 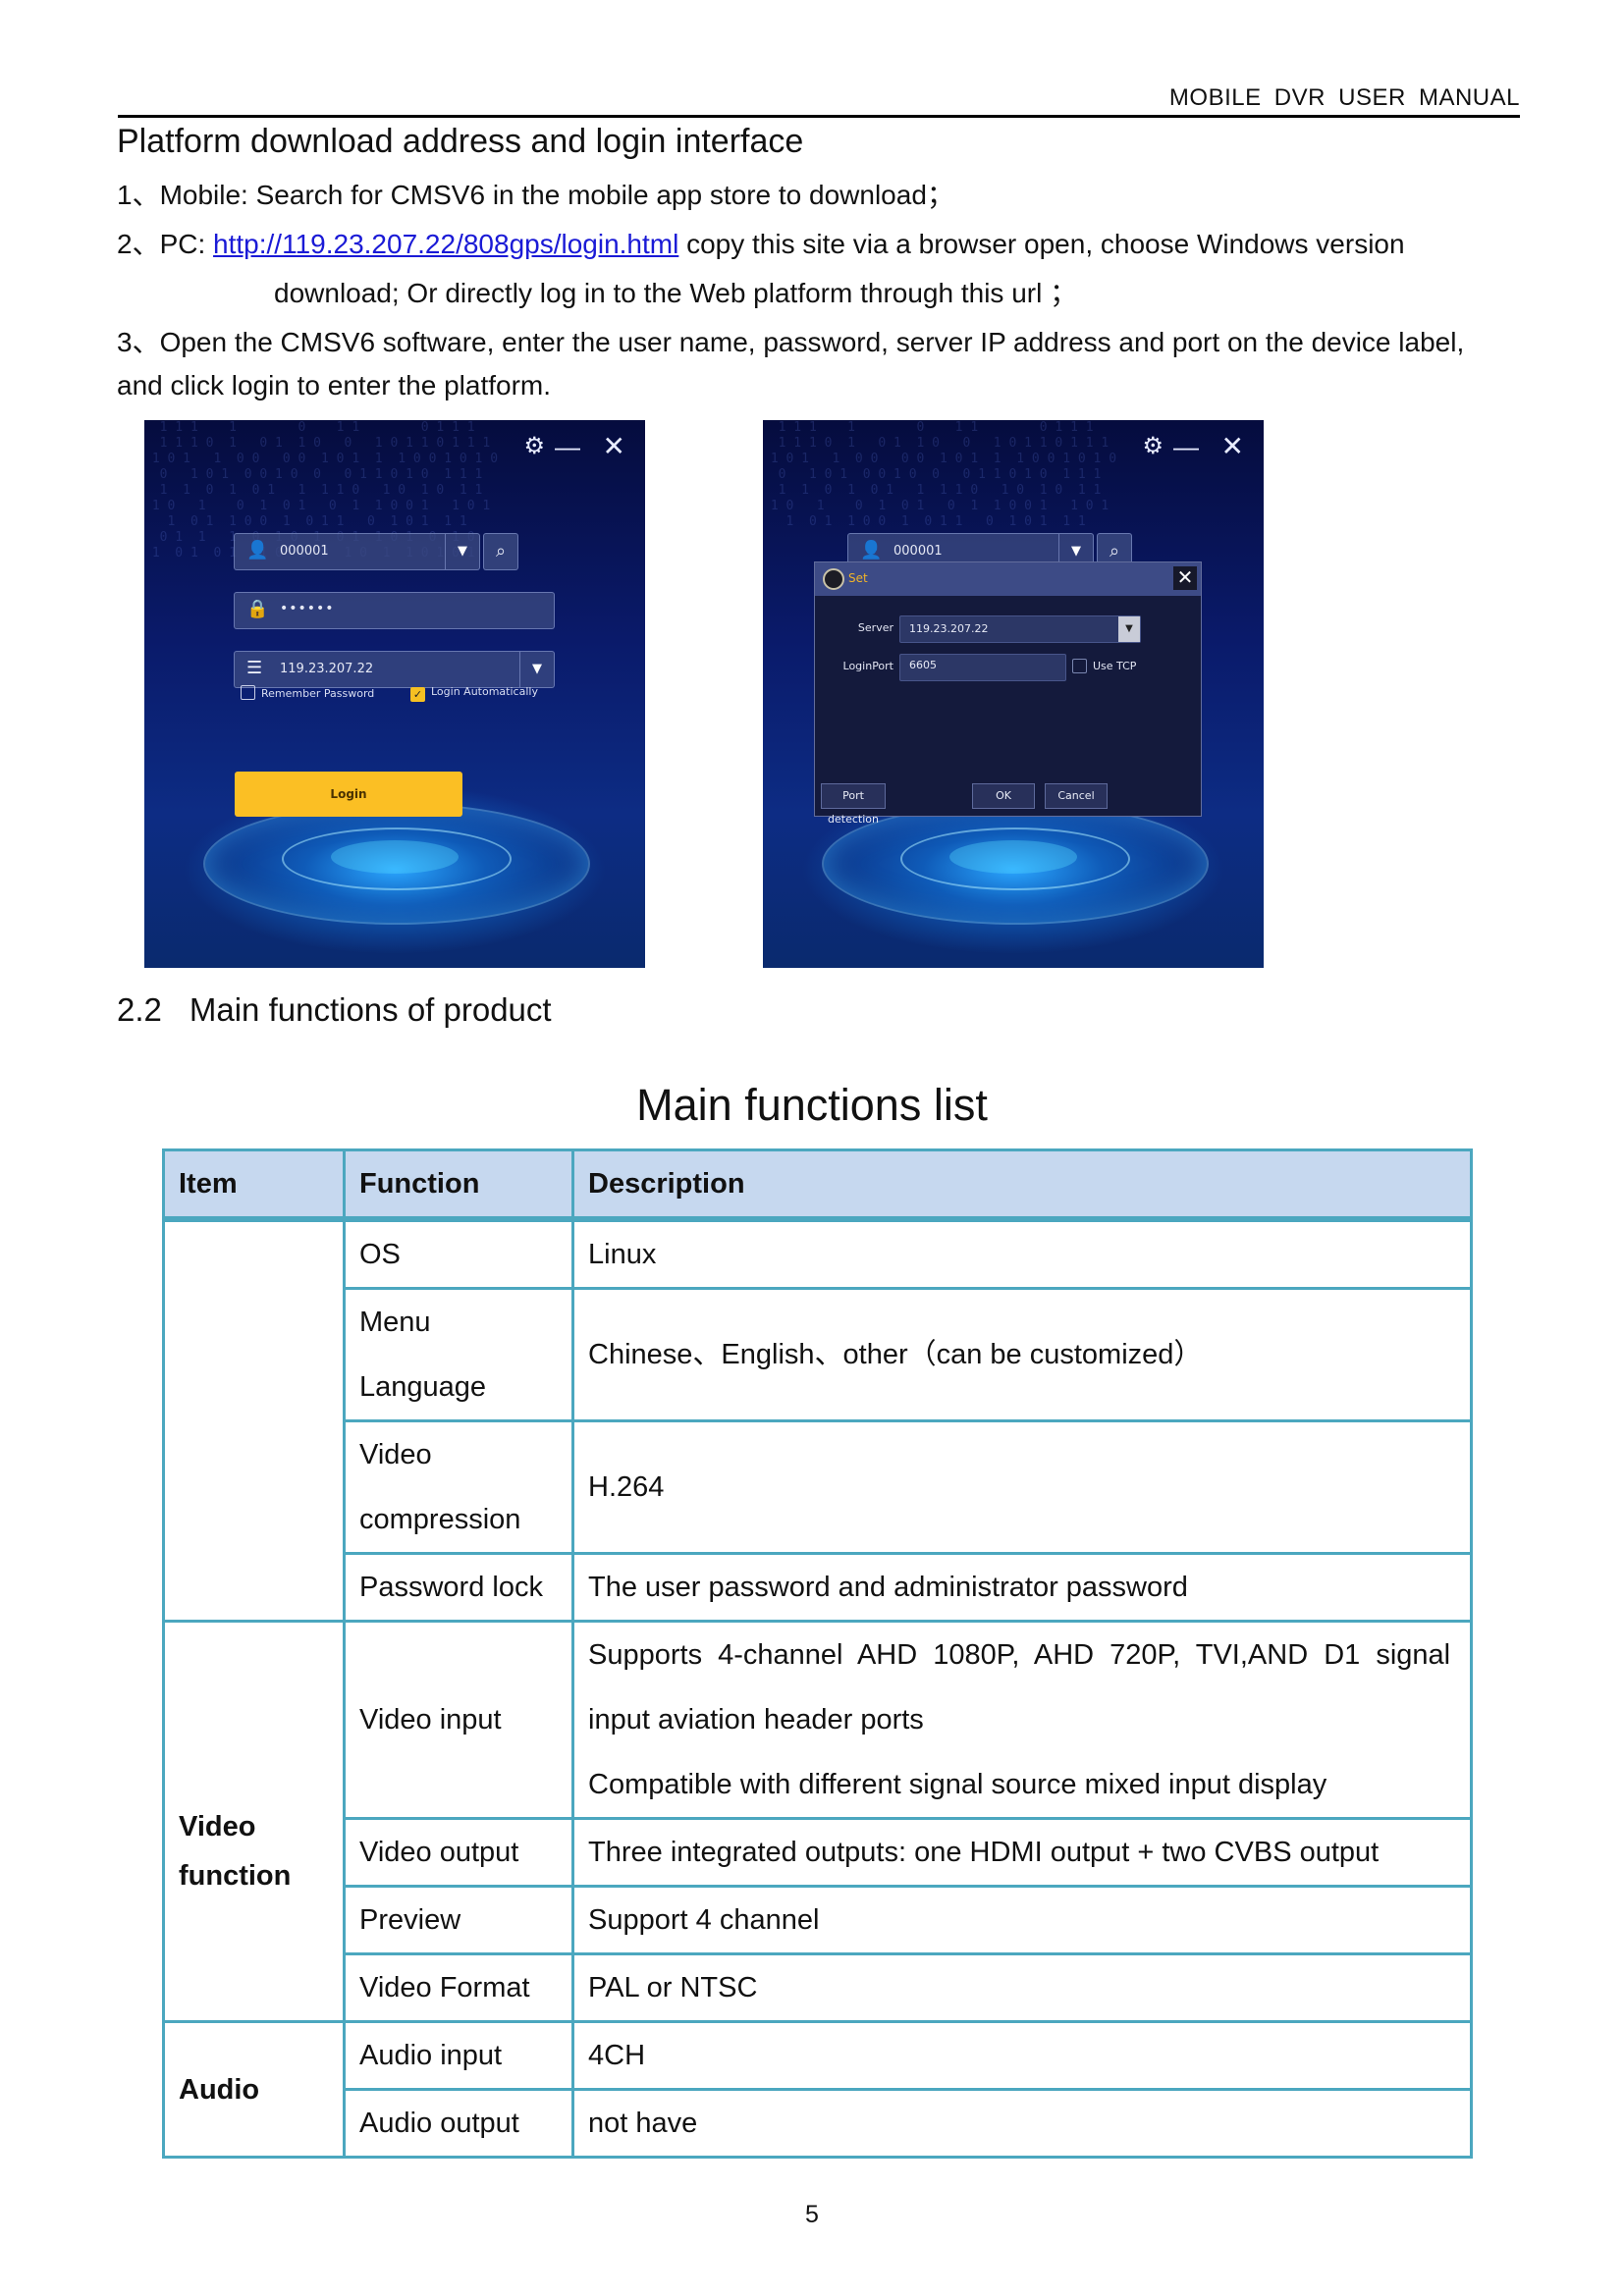 I want to click on remember-password-checkbox: Remember Password, so click(x=307, y=692).